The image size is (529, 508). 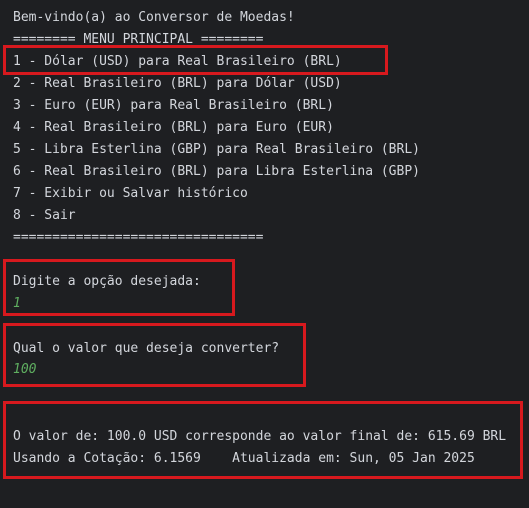 What do you see at coordinates (130, 193) in the screenshot?
I see `menu-item-7: 7 - Exibir ou Salvar histórico` at bounding box center [130, 193].